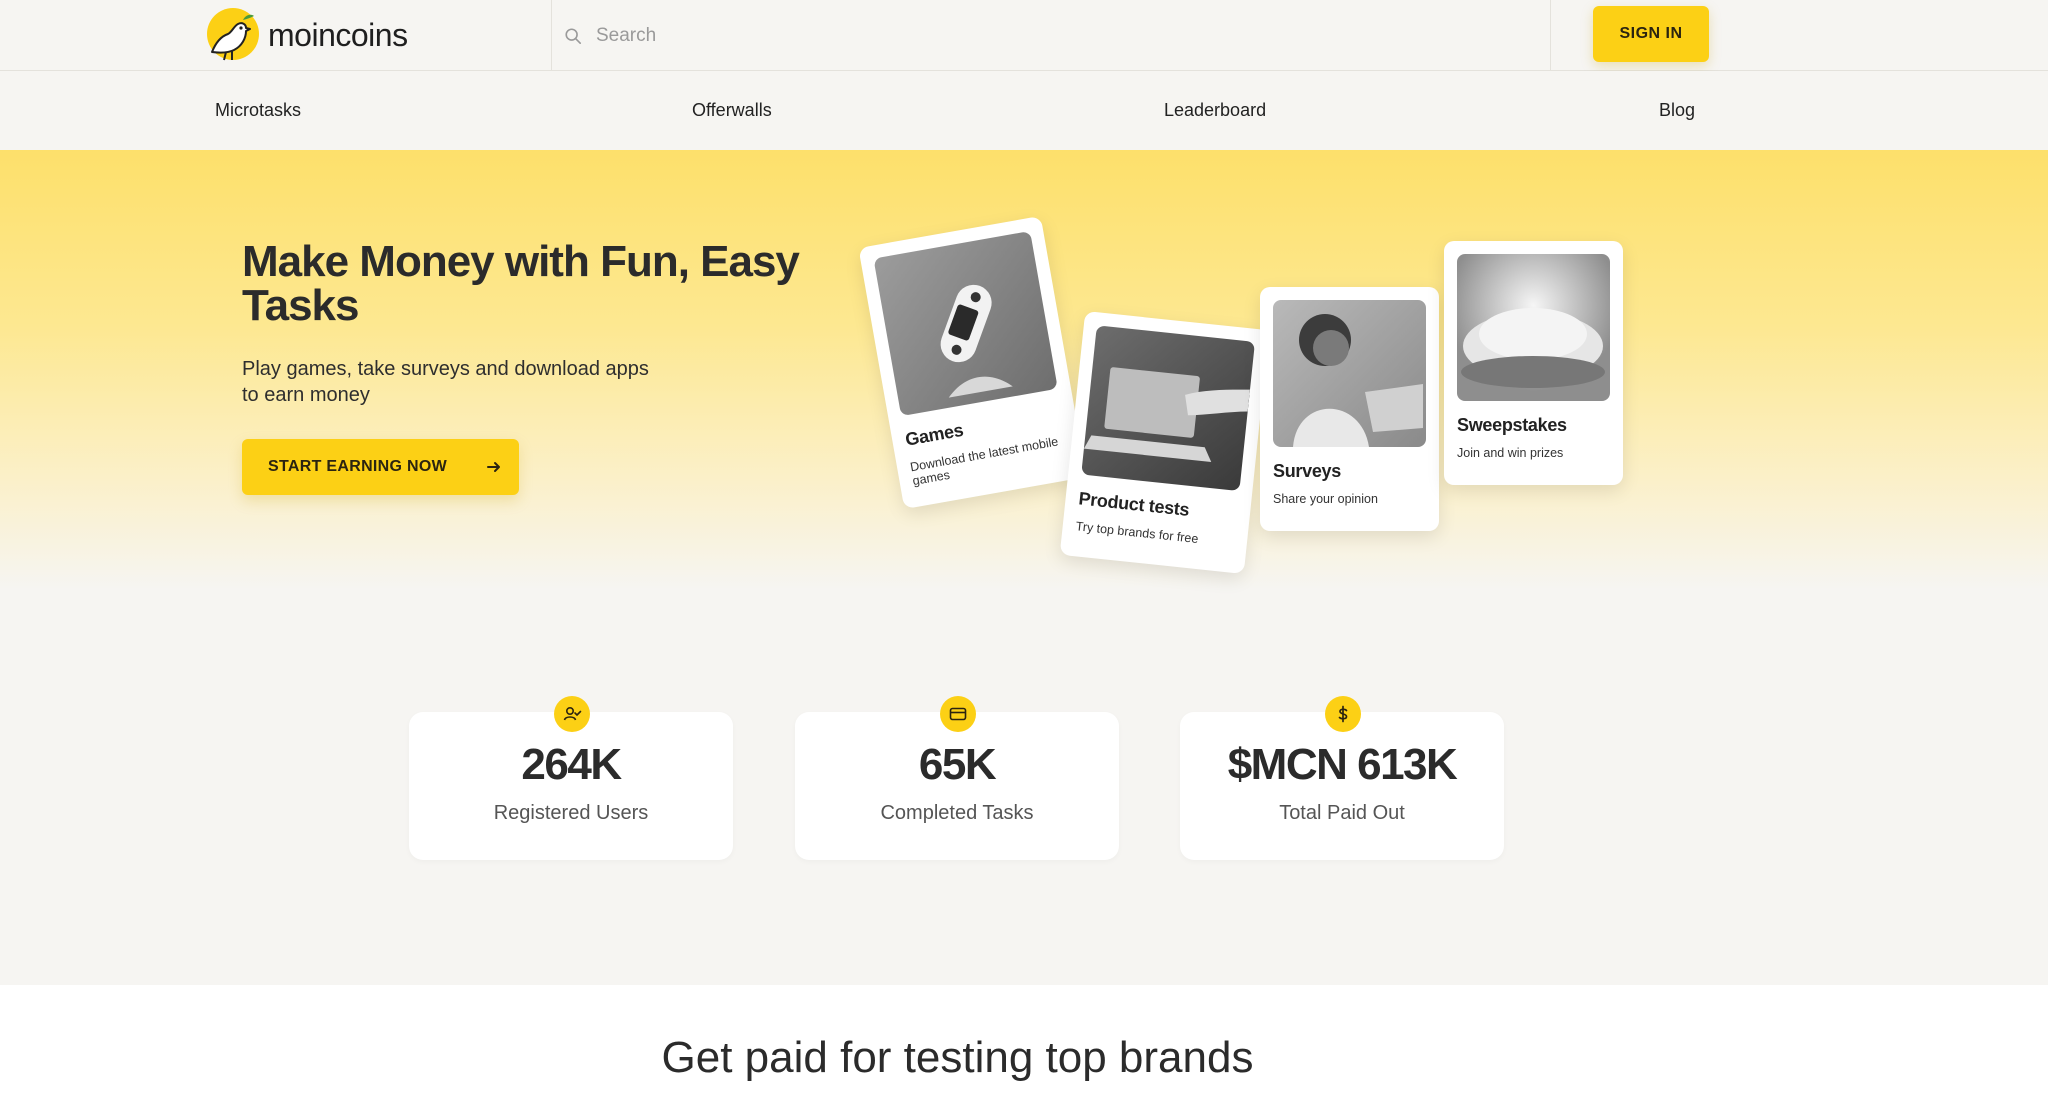  What do you see at coordinates (1510, 453) in the screenshot?
I see `card-description: Join and win prizes` at bounding box center [1510, 453].